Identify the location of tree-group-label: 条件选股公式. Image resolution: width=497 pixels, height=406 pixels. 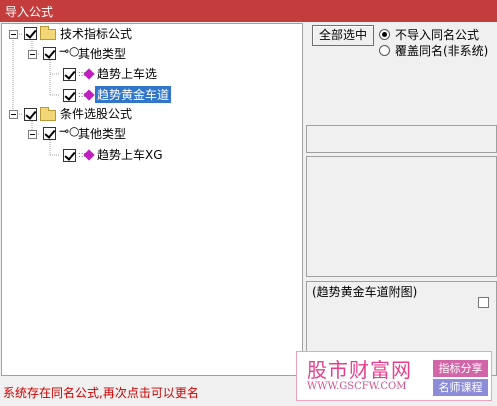
(96, 113).